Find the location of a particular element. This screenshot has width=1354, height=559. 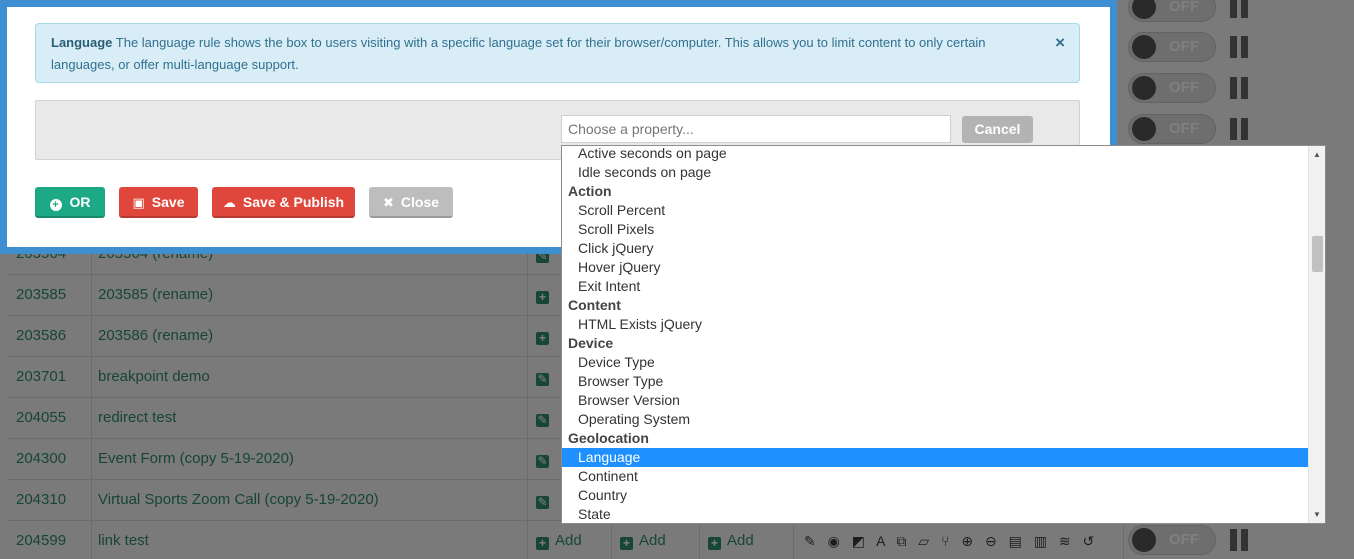

save-button-label: Save is located at coordinates (168, 202).